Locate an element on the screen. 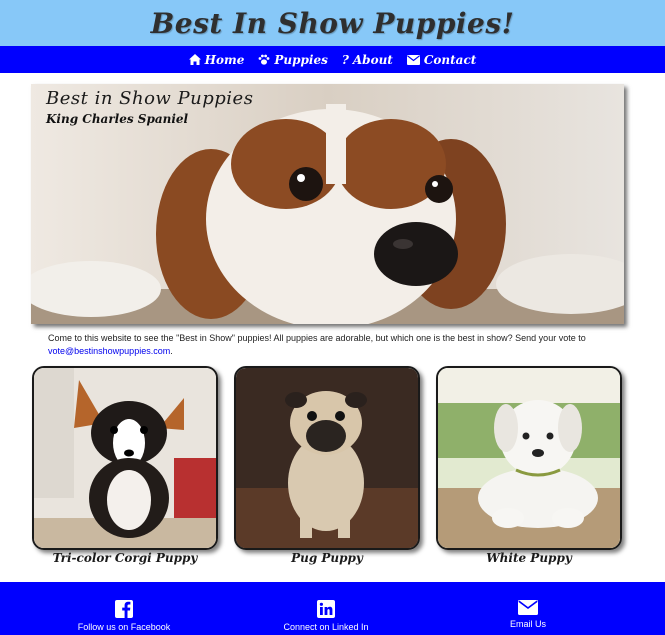 The width and height of the screenshot is (665, 635). nav-item-home: Home is located at coordinates (216, 59).